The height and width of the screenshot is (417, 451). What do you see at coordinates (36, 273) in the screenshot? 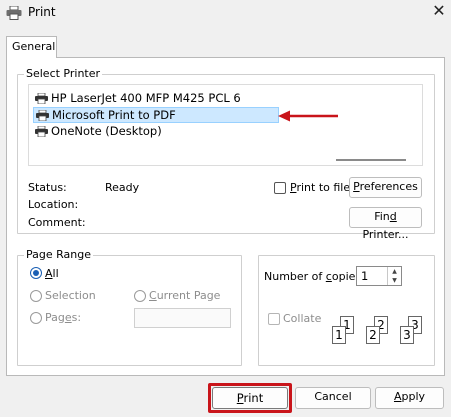
I see `all-radio` at bounding box center [36, 273].